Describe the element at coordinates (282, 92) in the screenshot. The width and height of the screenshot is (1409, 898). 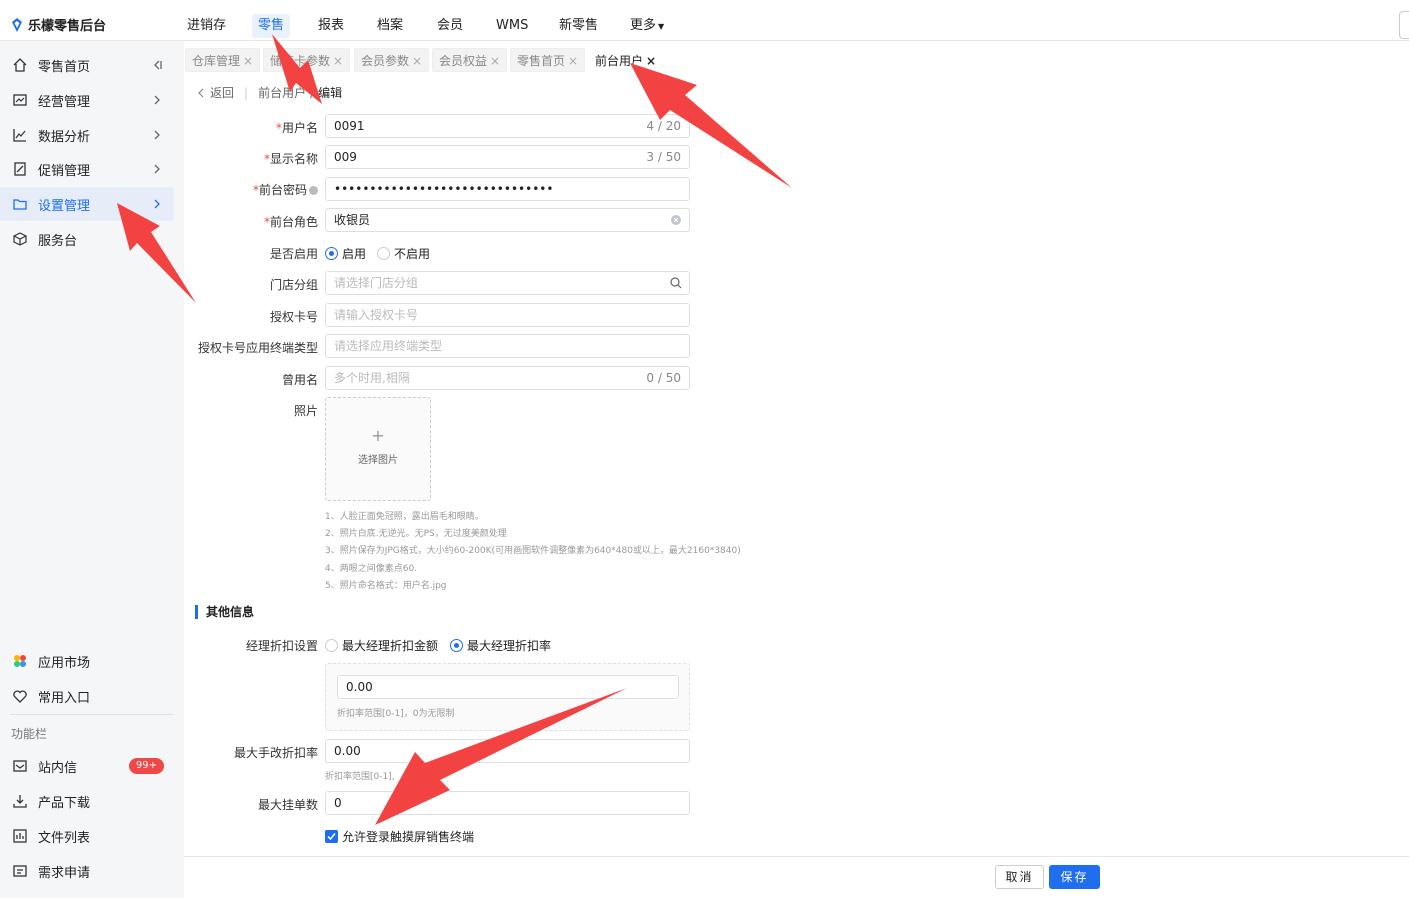
I see `breadcrumb-parent: 前台用户` at that location.